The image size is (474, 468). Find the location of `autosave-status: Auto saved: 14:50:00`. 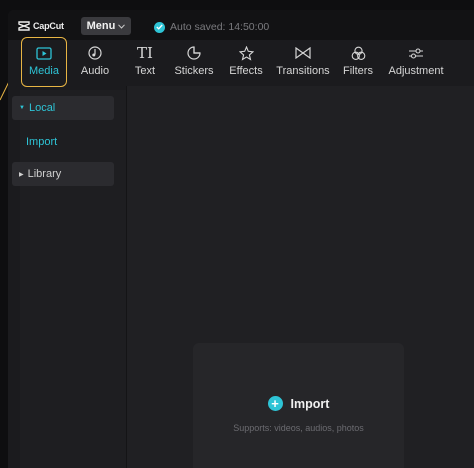

autosave-status: Auto saved: 14:50:00 is located at coordinates (211, 27).